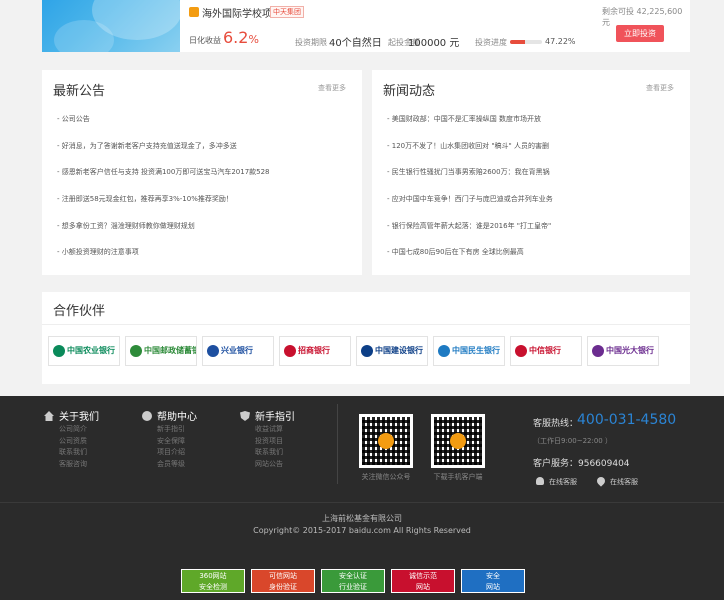 This screenshot has height=600, width=724. Describe the element at coordinates (470, 180) in the screenshot. I see `news-item: - 民生银行性骚扰门当事男索赔2600万：我在背黑锅` at that location.